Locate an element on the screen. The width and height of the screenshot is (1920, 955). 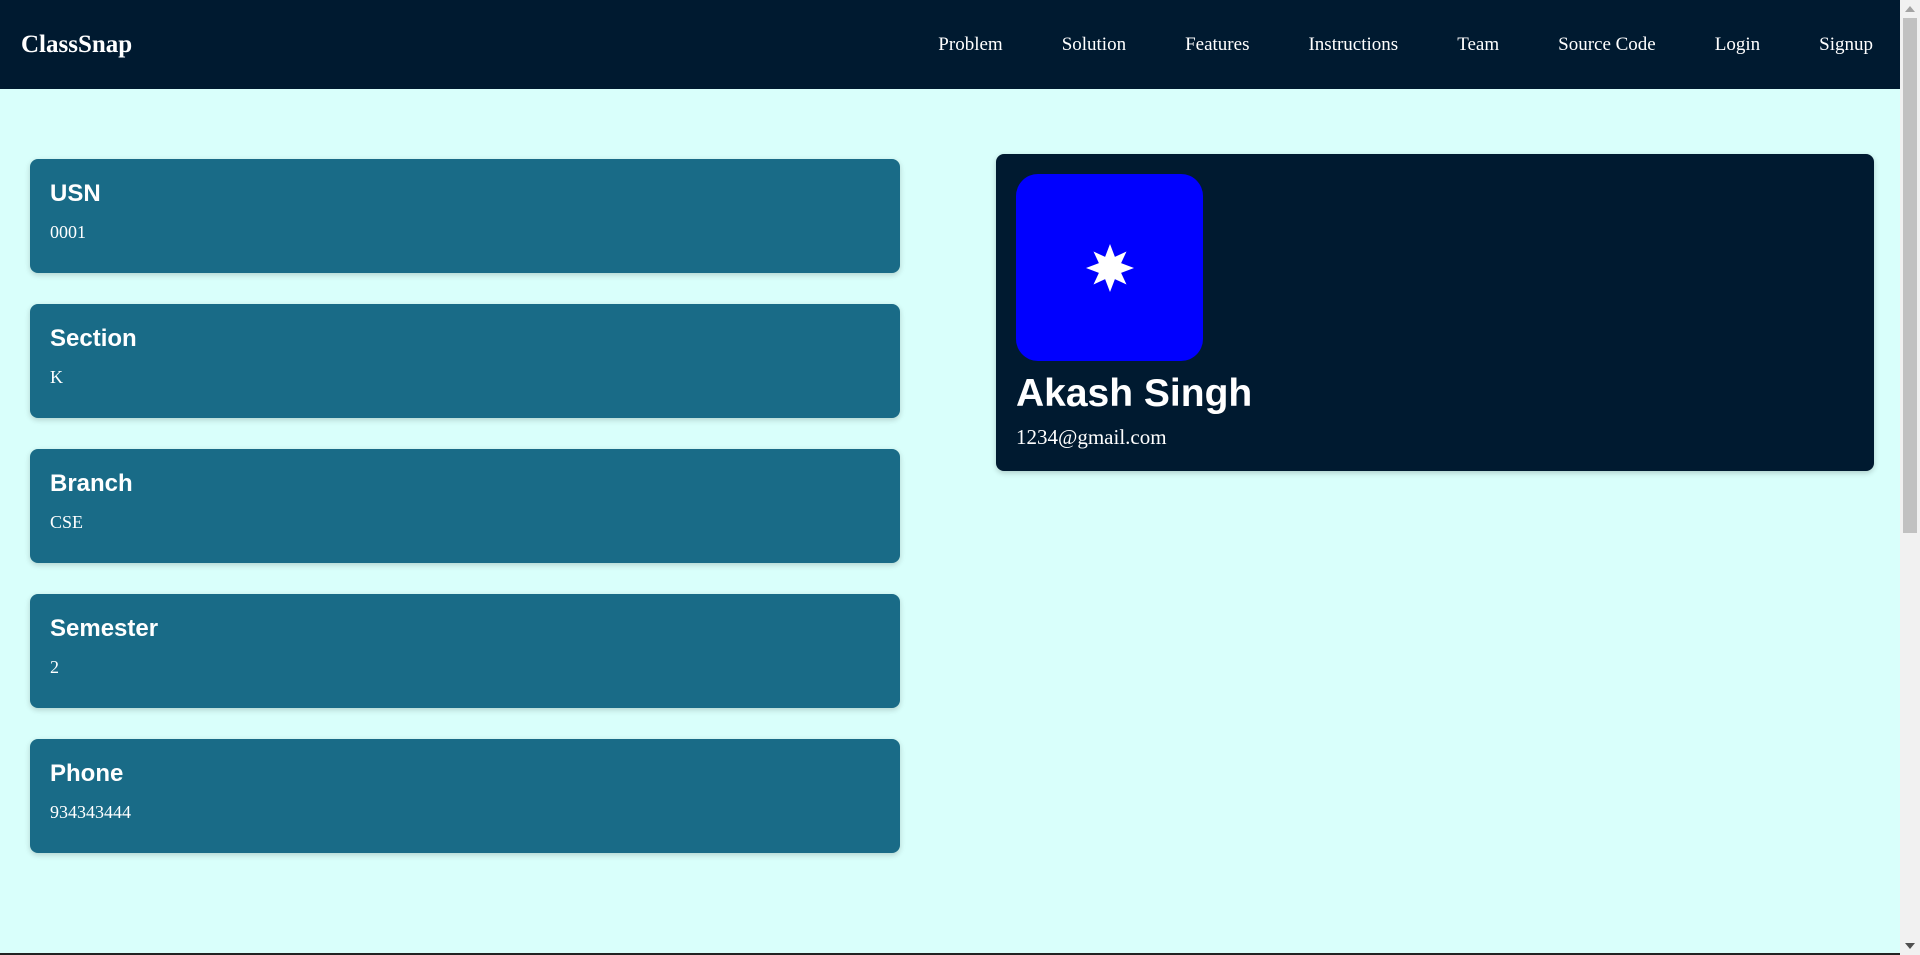
nav-link-signup: Signup is located at coordinates (1846, 45).